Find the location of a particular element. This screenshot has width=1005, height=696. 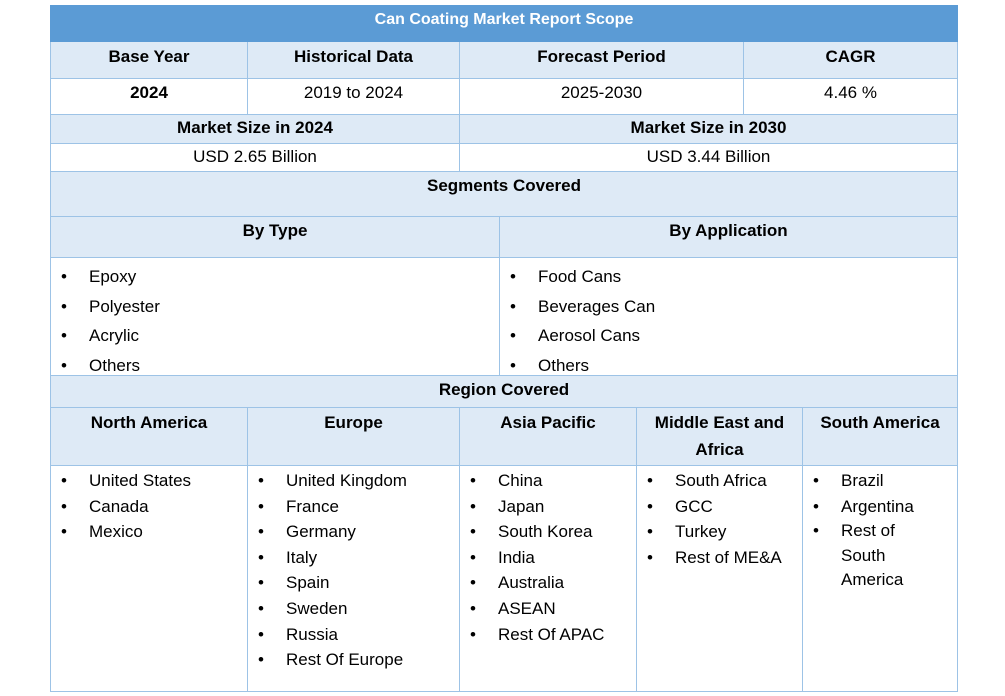

by-type-list: Epoxy Polyester Acrylic Others is located at coordinates (275, 321).